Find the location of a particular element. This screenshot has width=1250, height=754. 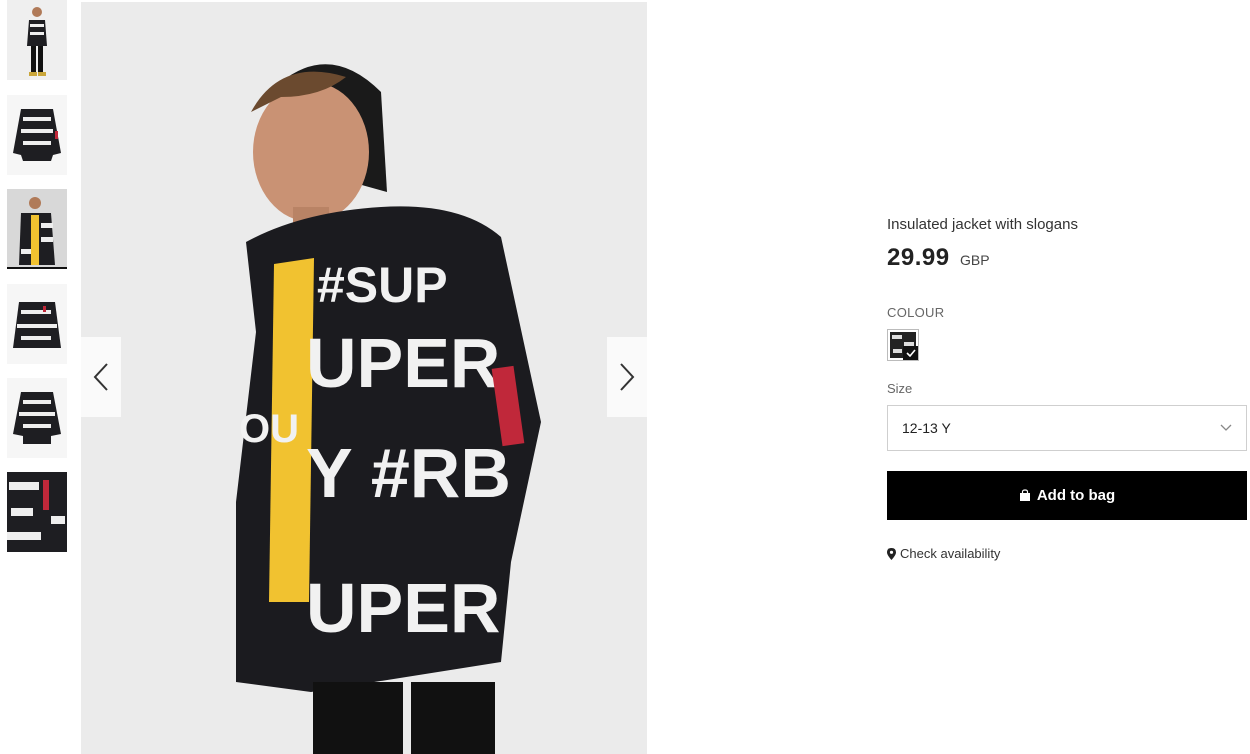

chevron-down-icon is located at coordinates (1226, 427).